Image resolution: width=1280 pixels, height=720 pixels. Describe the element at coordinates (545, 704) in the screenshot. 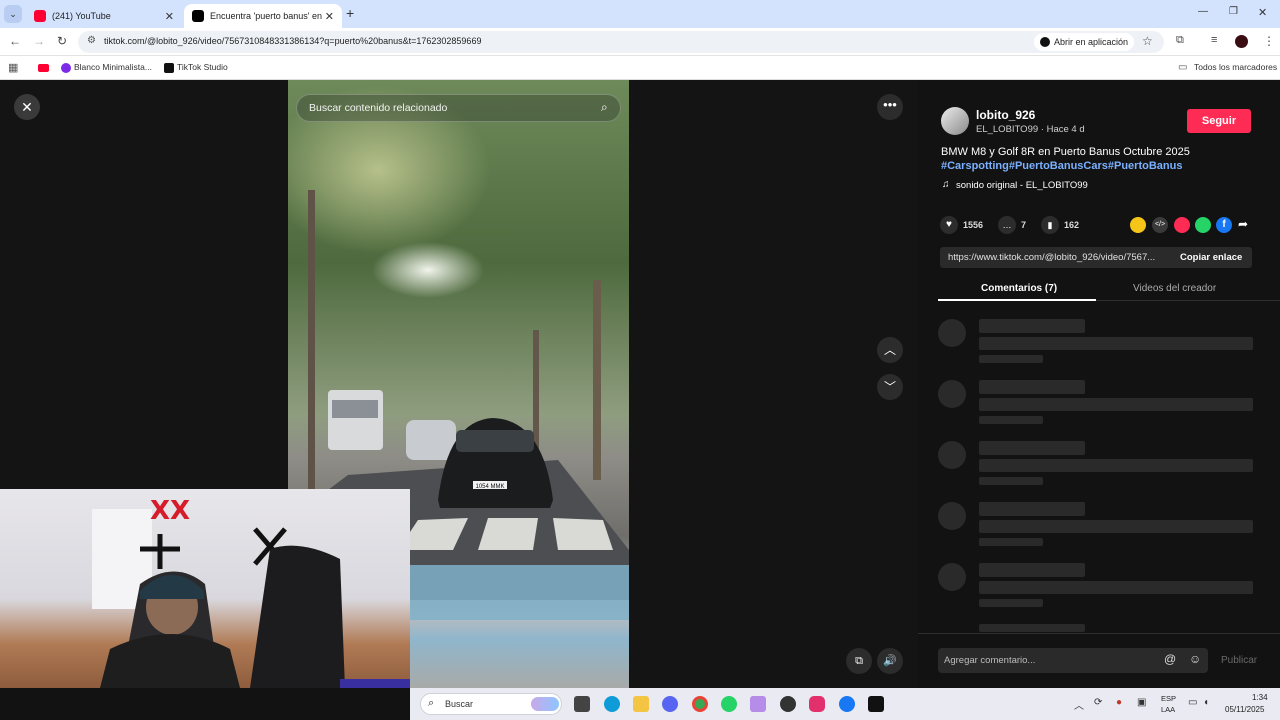

I see `search-highlight-icon` at that location.